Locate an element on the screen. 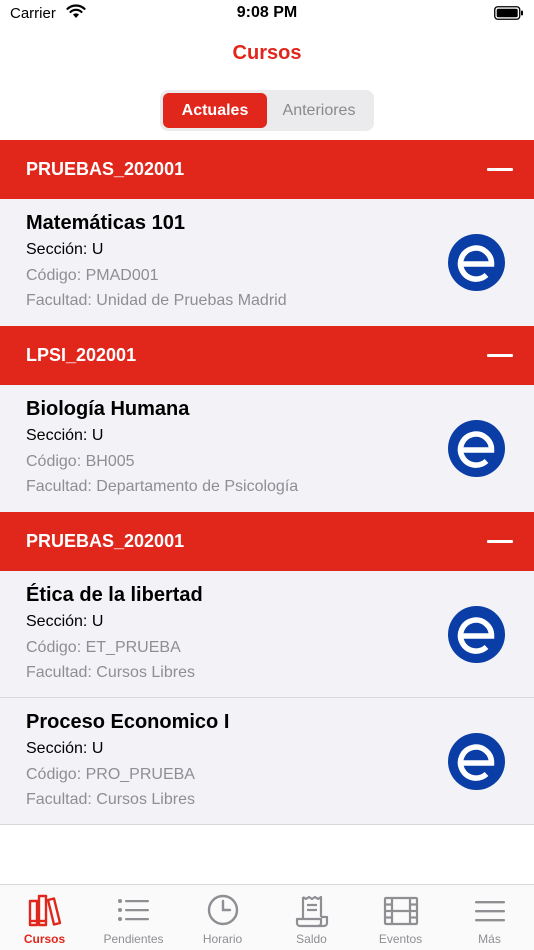 This screenshot has width=534, height=950. segment-actuales: Actuales is located at coordinates (215, 110).